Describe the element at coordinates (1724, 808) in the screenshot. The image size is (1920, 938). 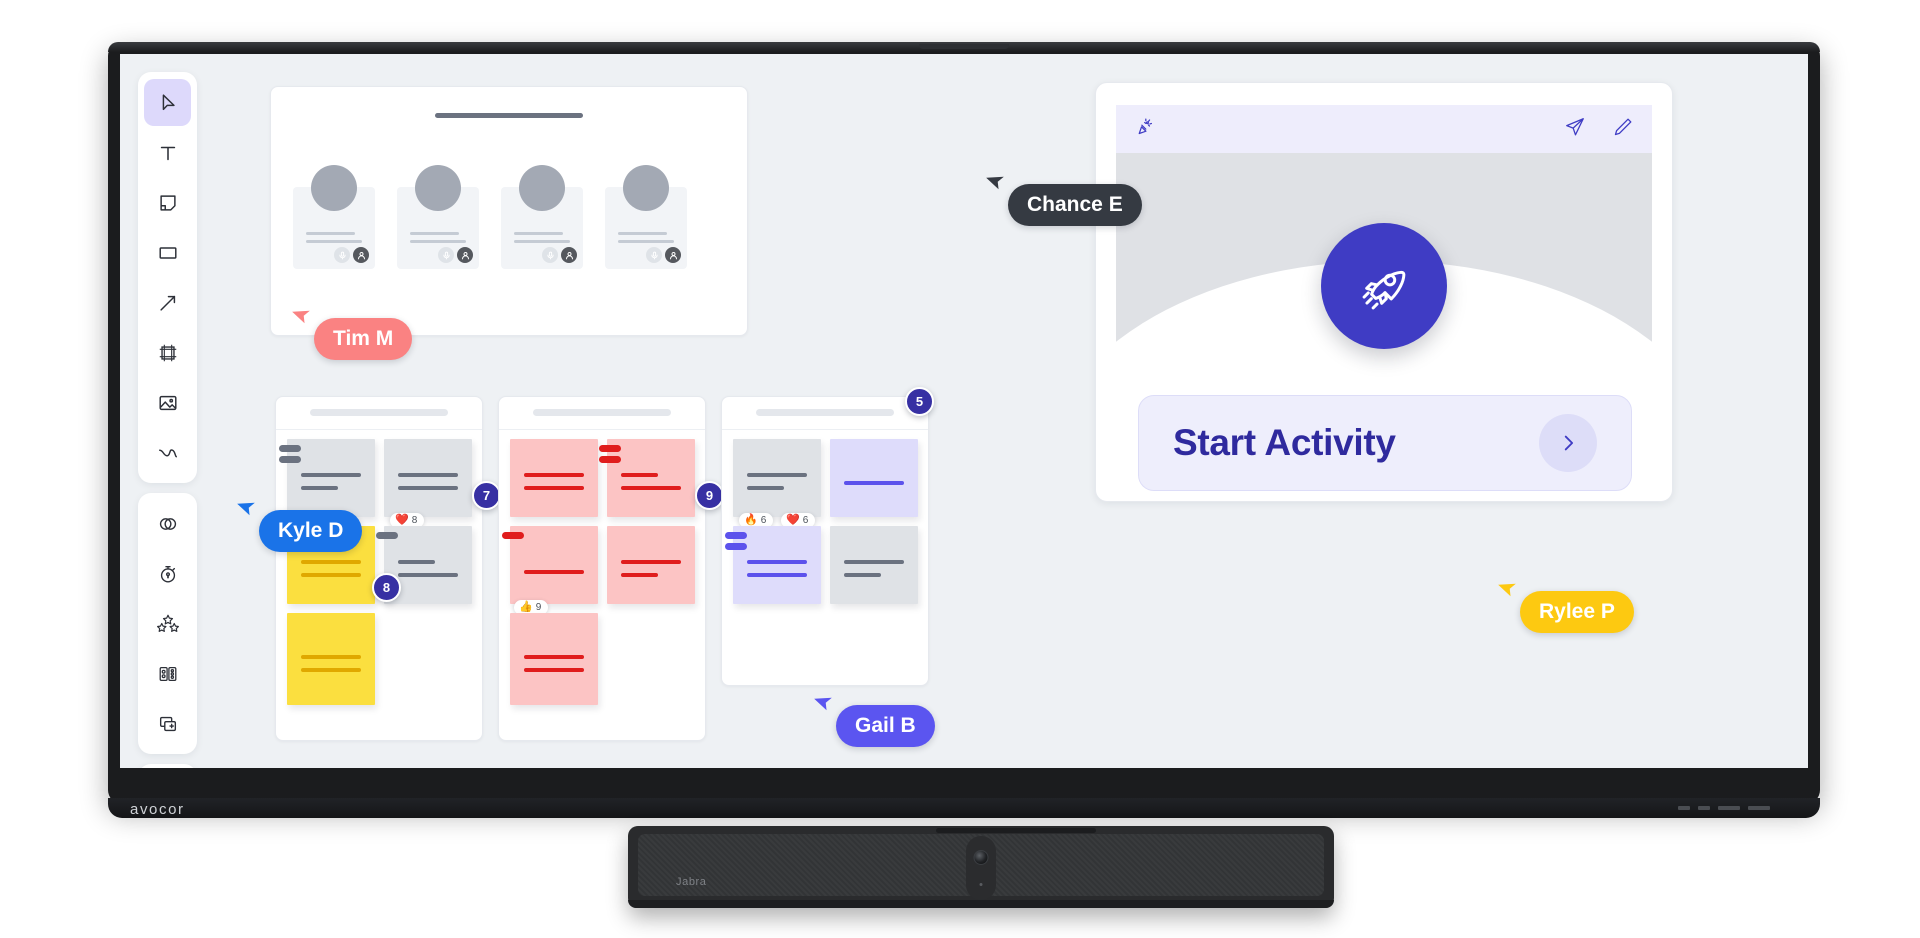
I see `bezel-ports` at that location.